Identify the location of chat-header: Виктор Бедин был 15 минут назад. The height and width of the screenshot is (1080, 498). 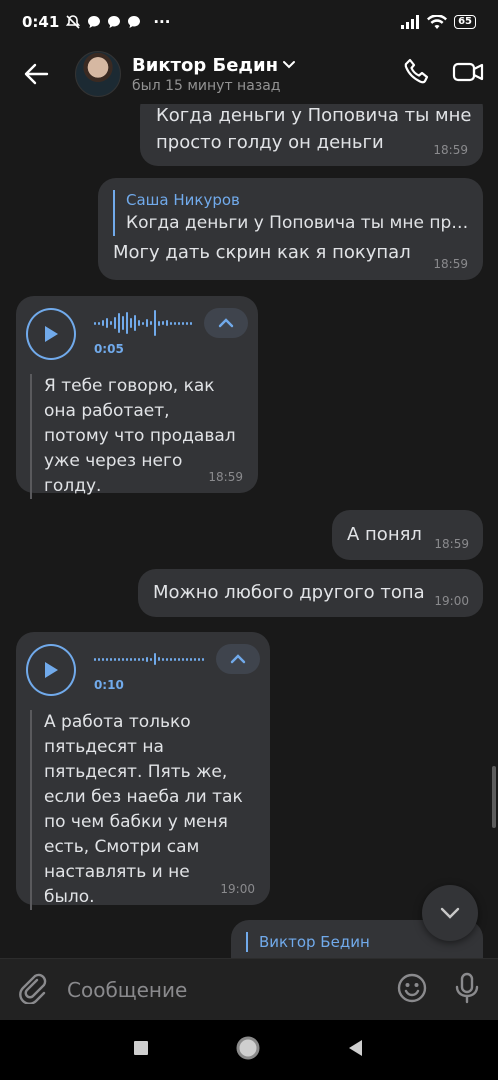
(249, 74).